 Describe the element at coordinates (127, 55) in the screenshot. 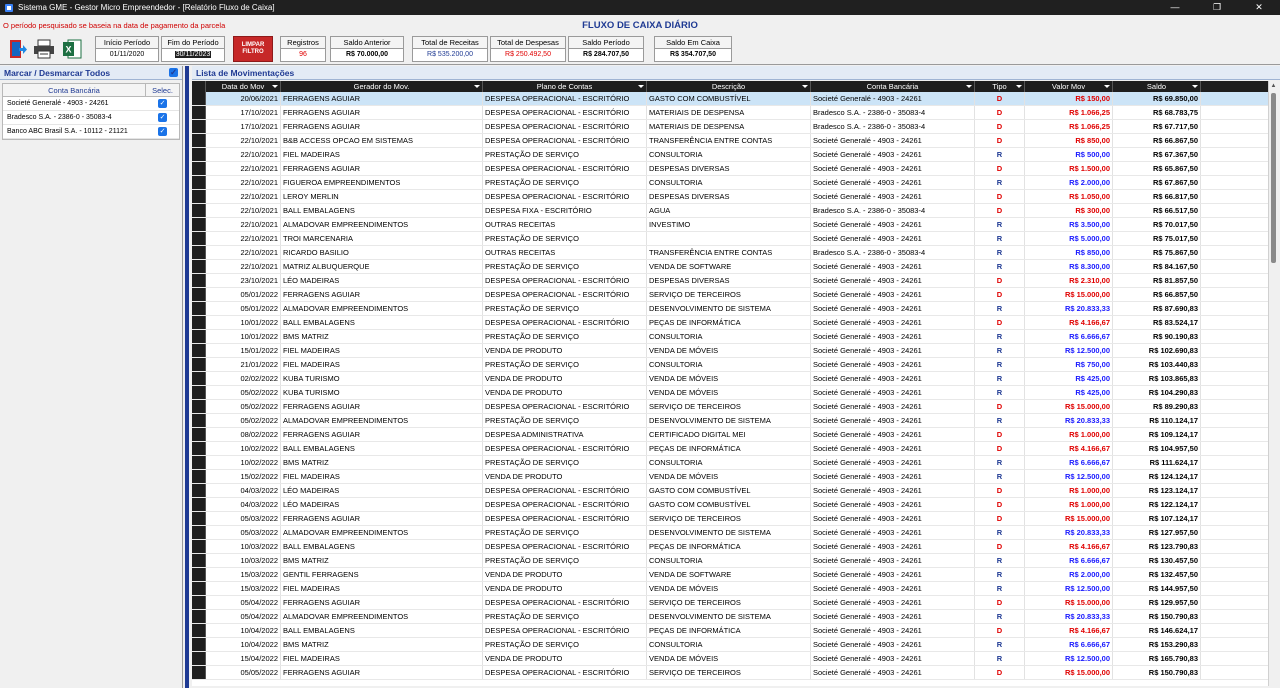

I see `inicio-periodo-input: 01/11/2020` at that location.